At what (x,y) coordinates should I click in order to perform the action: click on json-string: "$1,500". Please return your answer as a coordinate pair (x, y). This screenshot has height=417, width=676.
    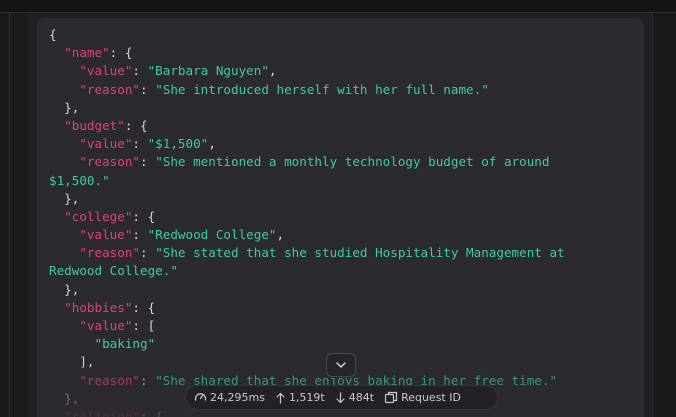
    Looking at the image, I should click on (178, 144).